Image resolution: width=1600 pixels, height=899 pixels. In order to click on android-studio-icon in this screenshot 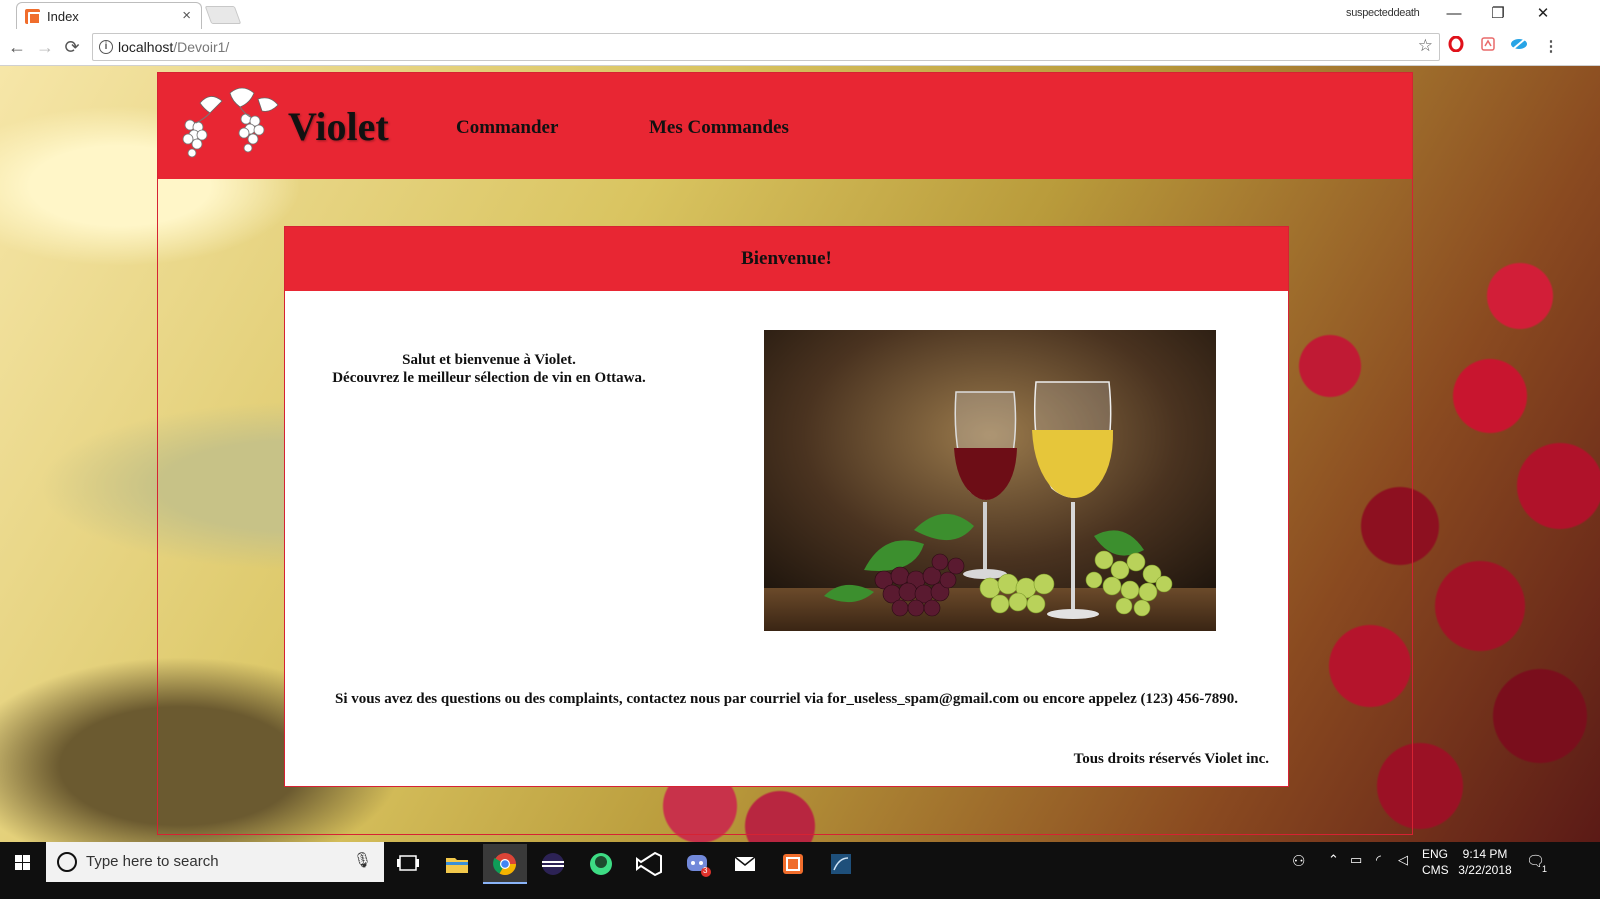, I will do `click(601, 864)`.